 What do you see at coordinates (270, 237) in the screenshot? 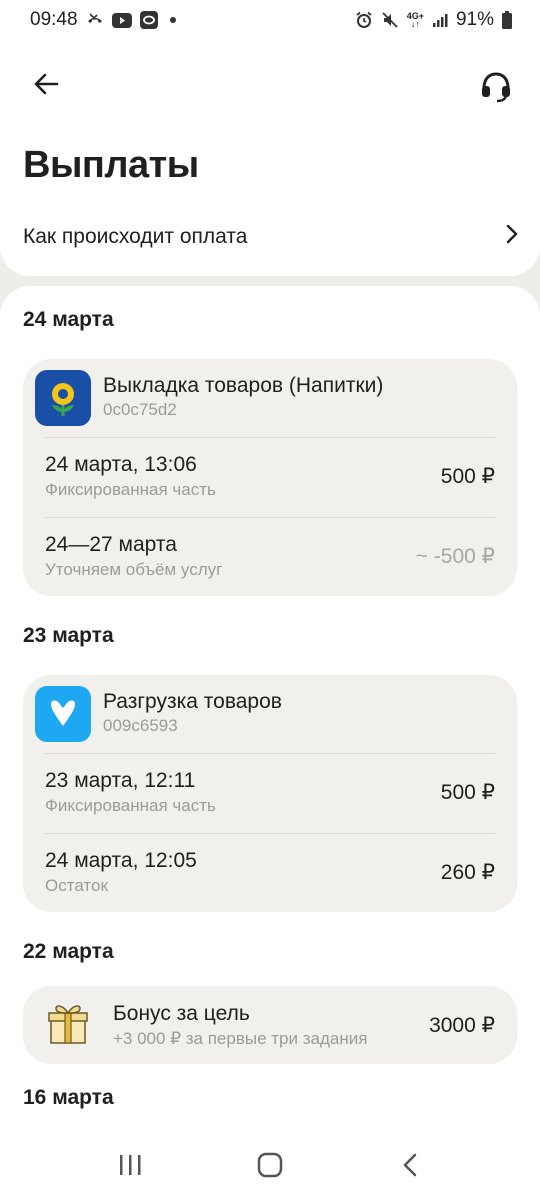
I see `how-payment-row: Как происходит оплата` at bounding box center [270, 237].